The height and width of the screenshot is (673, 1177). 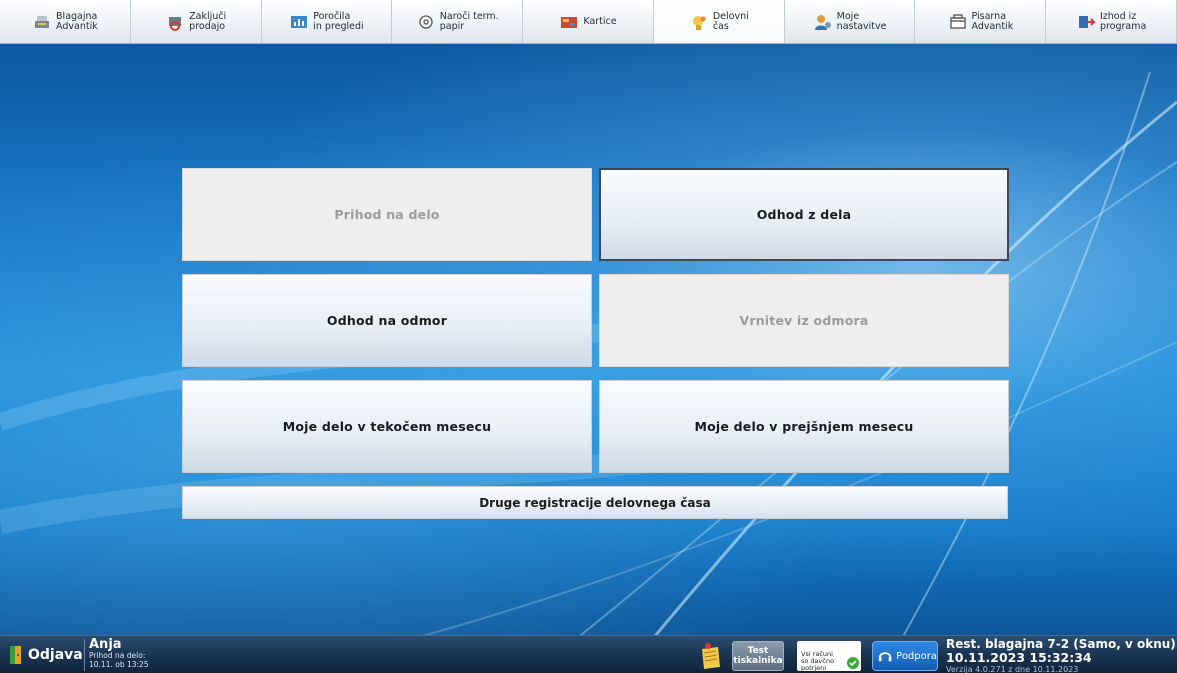 I want to click on notes-button, so click(x=710, y=656).